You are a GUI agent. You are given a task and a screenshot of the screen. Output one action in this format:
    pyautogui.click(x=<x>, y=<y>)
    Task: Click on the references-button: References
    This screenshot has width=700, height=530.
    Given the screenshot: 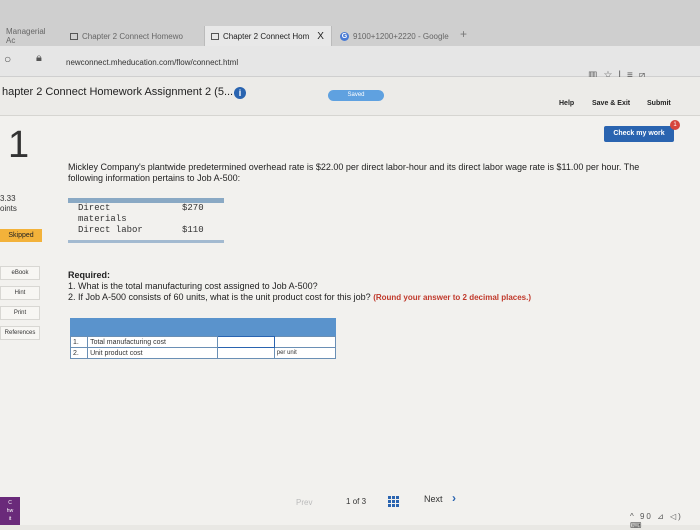 What is the action you would take?
    pyautogui.click(x=20, y=333)
    